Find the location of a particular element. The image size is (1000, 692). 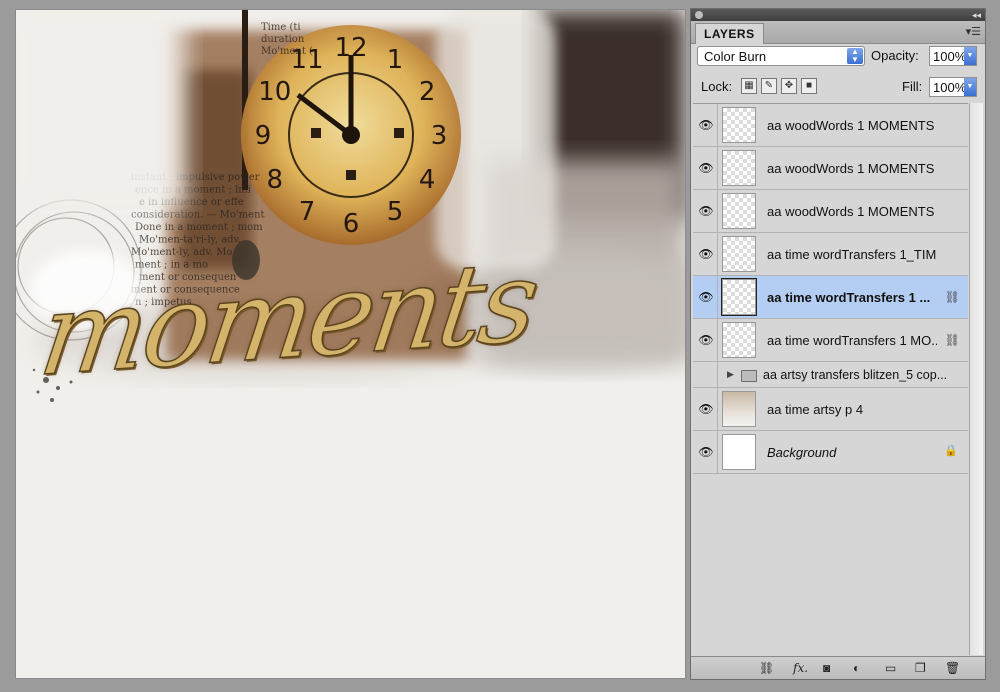

fill-label: Fill: is located at coordinates (912, 86).